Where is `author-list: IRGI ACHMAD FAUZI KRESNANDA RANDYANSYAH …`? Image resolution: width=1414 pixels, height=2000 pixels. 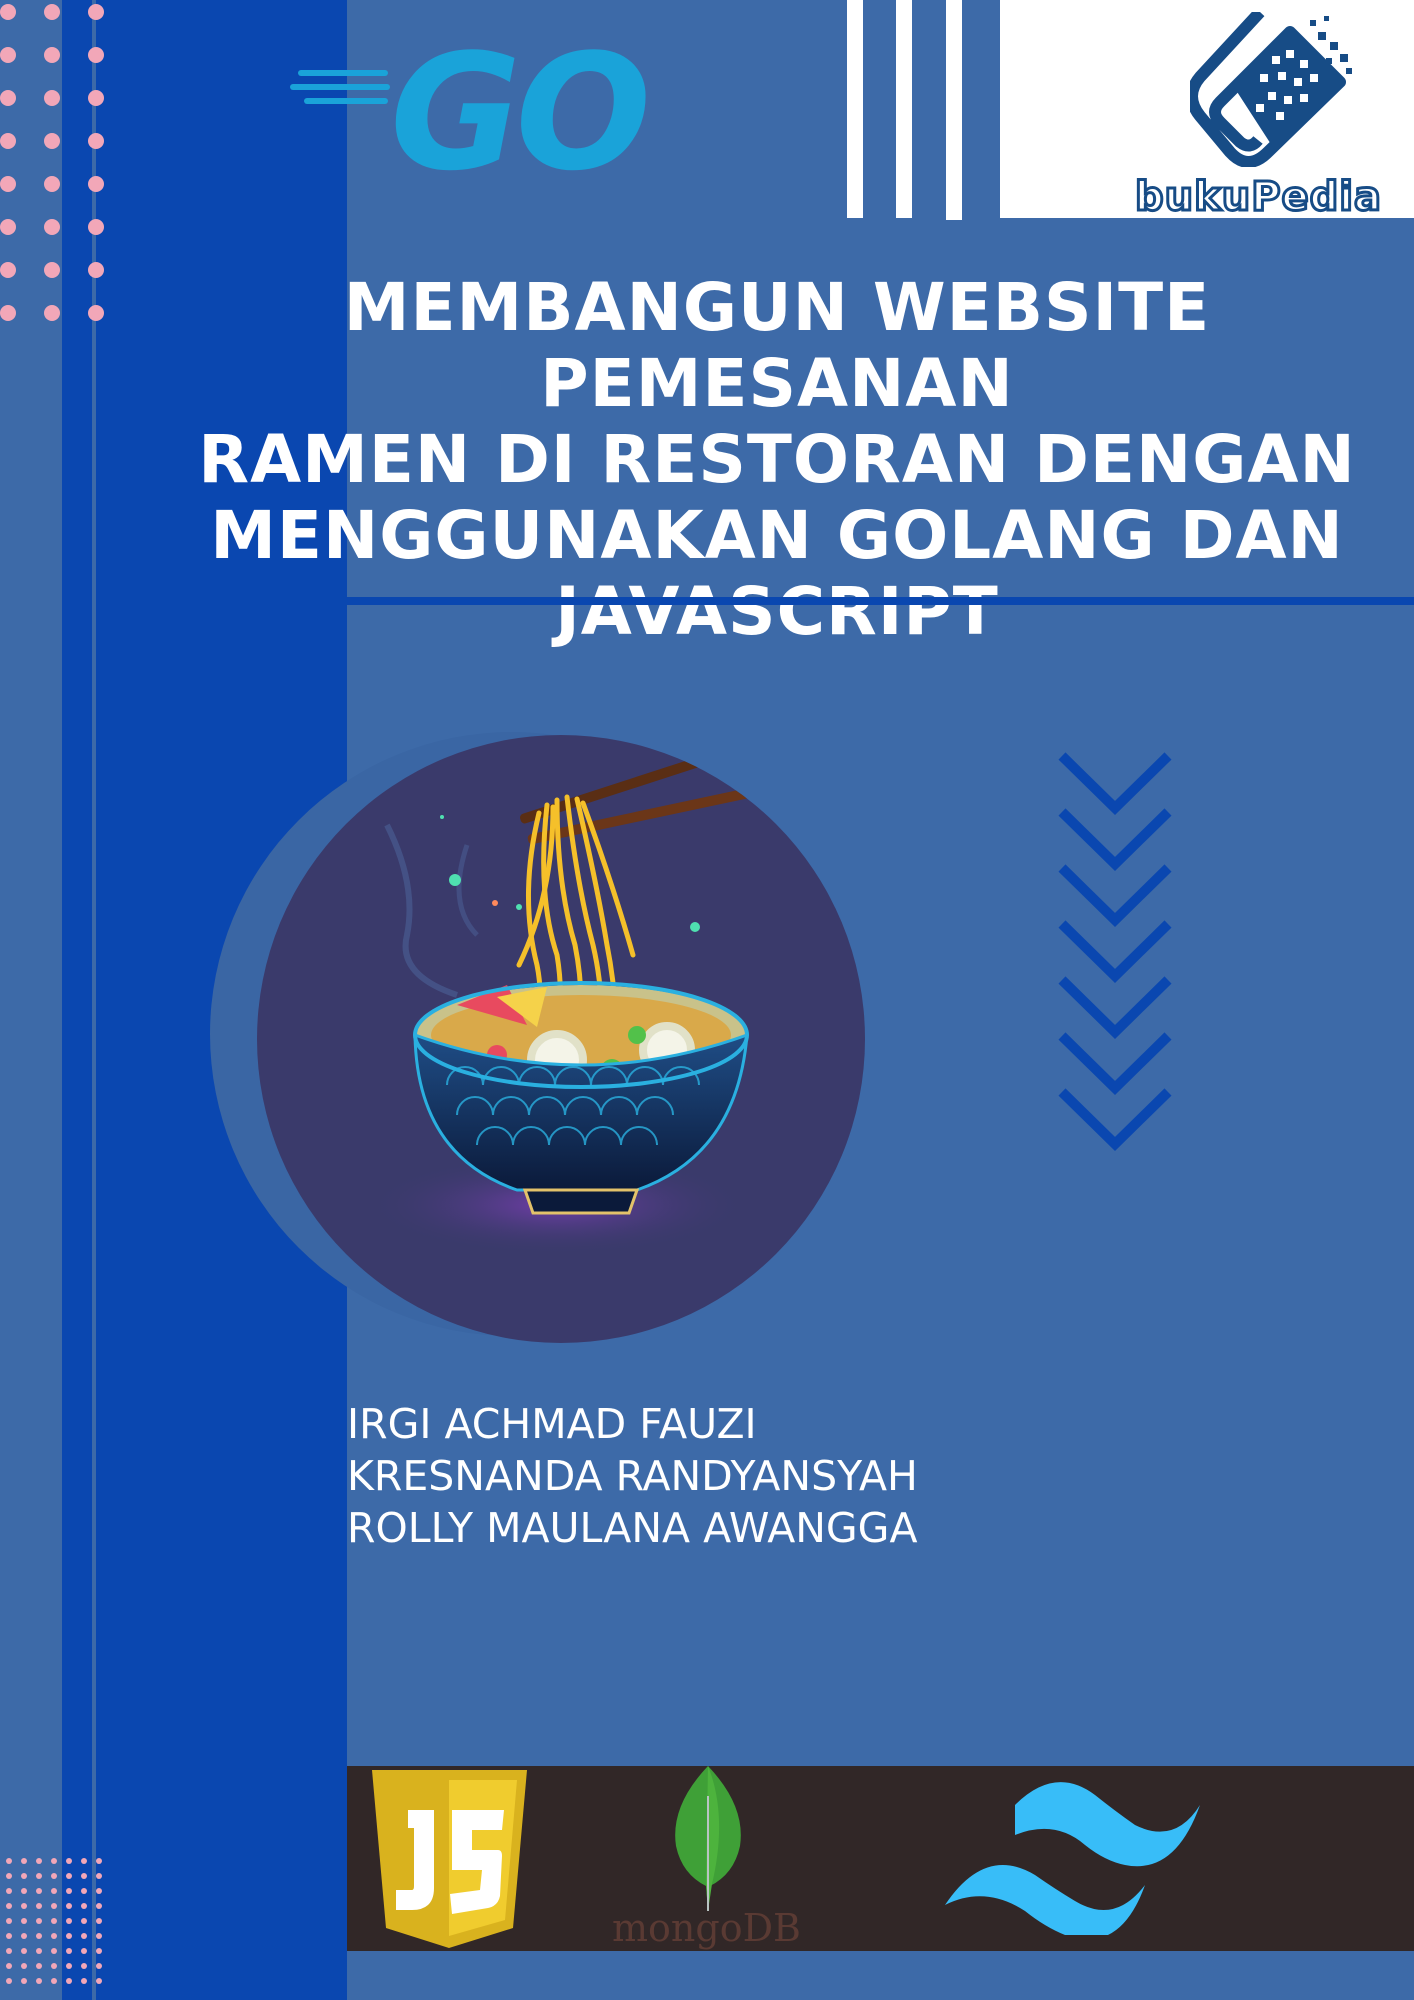
author-list: IRGI ACHMAD FAUZI KRESNANDA RANDYANSYAH … is located at coordinates (632, 1476).